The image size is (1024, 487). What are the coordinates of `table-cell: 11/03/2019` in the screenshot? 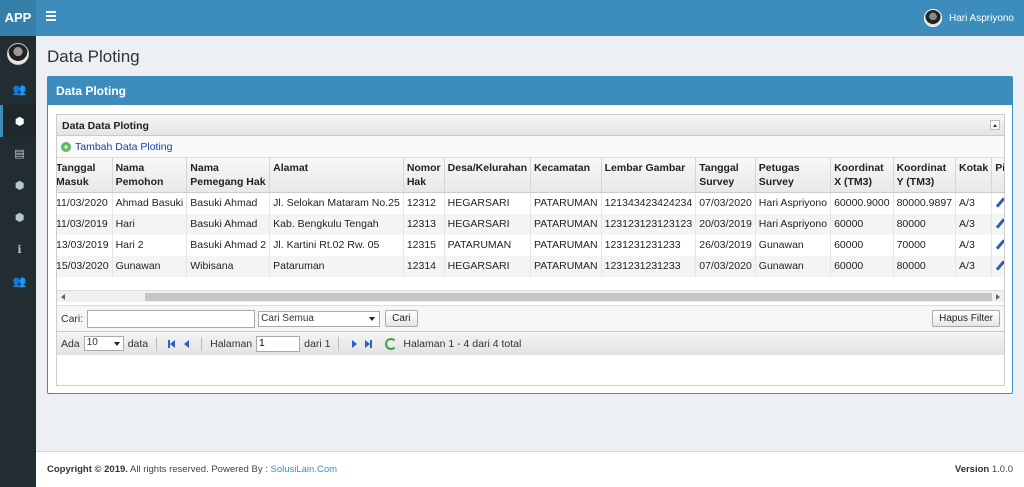 It's located at (85, 224).